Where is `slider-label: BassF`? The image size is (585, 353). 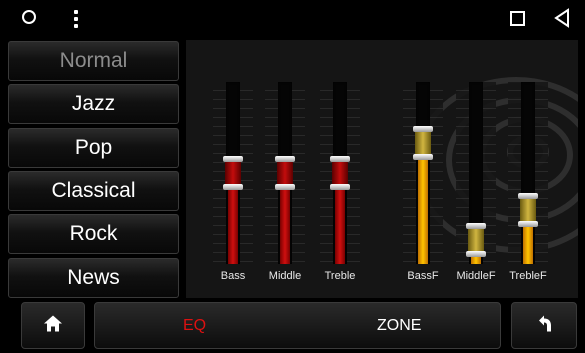
slider-label: BassF is located at coordinates (423, 276).